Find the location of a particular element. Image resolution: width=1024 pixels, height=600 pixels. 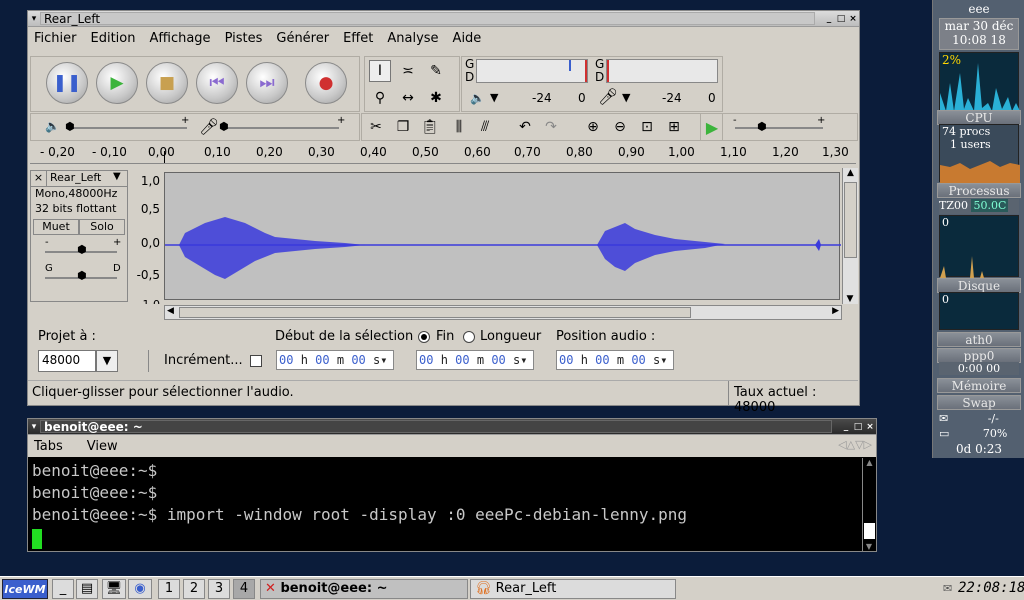

menu-edition: Edition is located at coordinates (113, 38).